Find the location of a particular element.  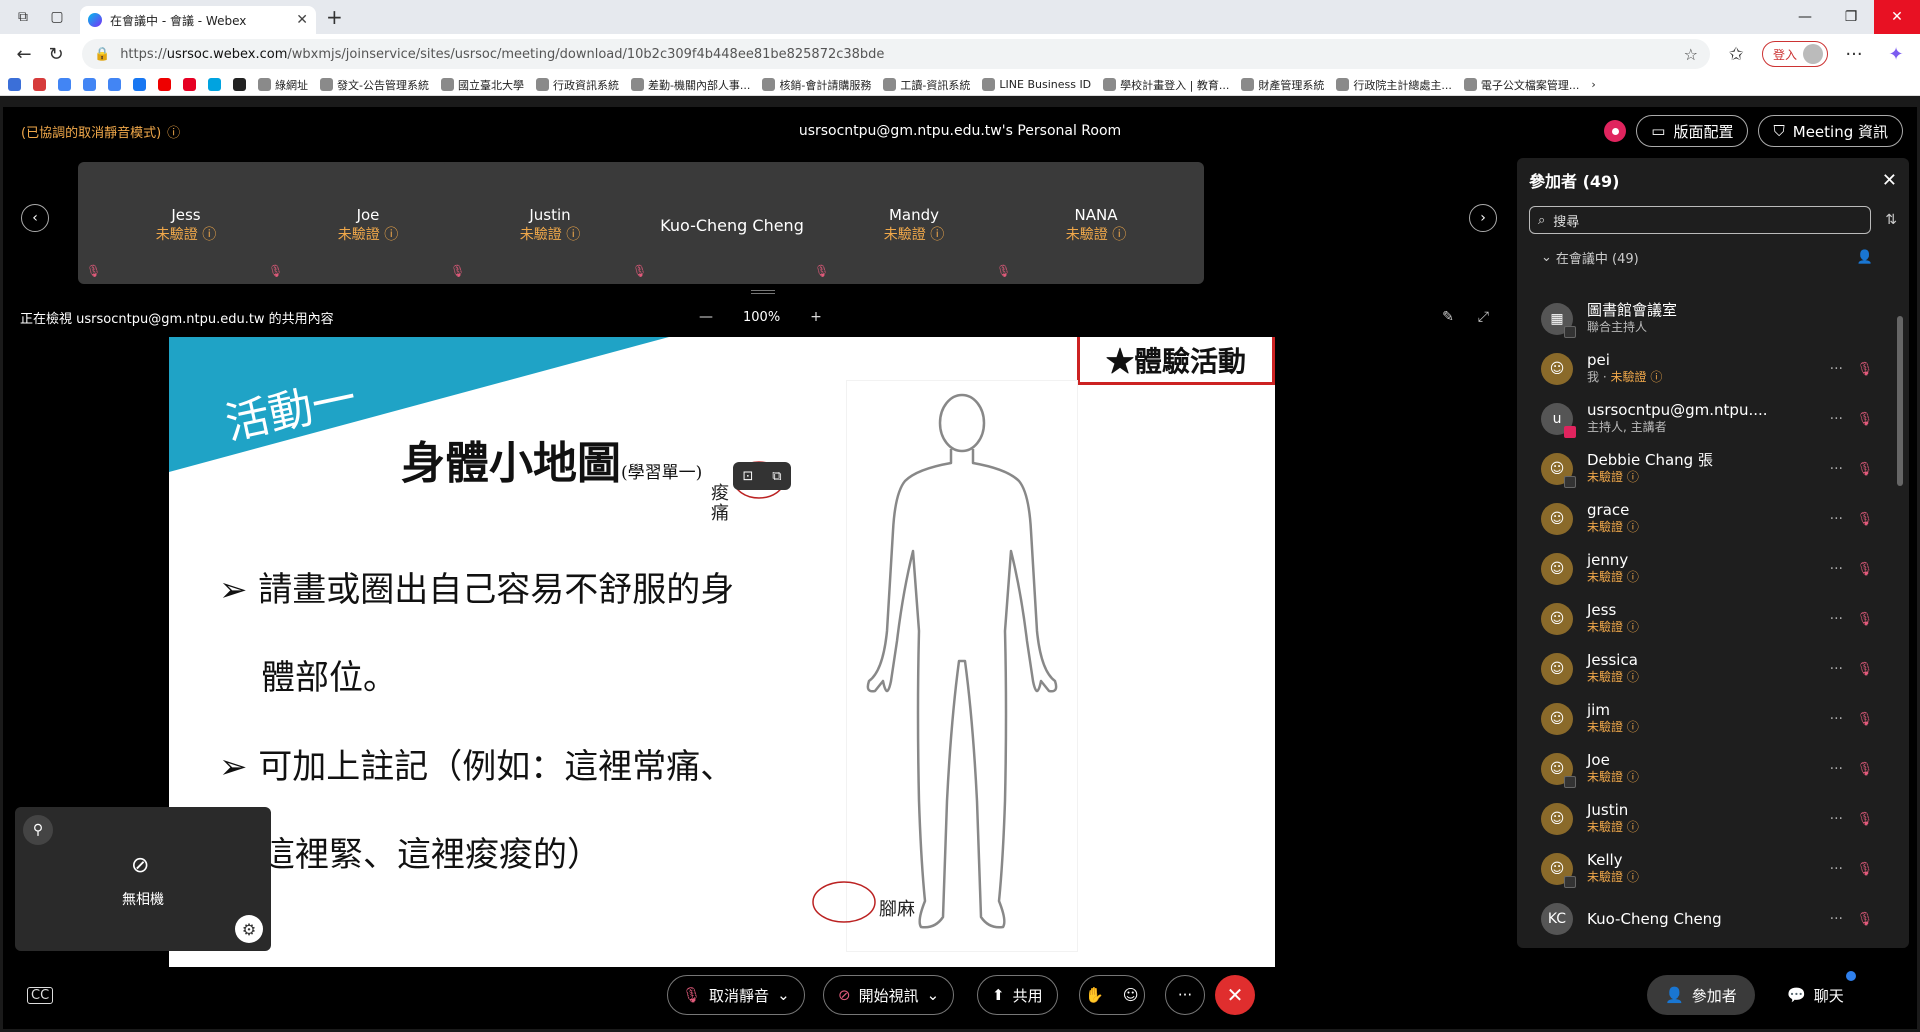

restore-icon: ❐ is located at coordinates (1851, 17).